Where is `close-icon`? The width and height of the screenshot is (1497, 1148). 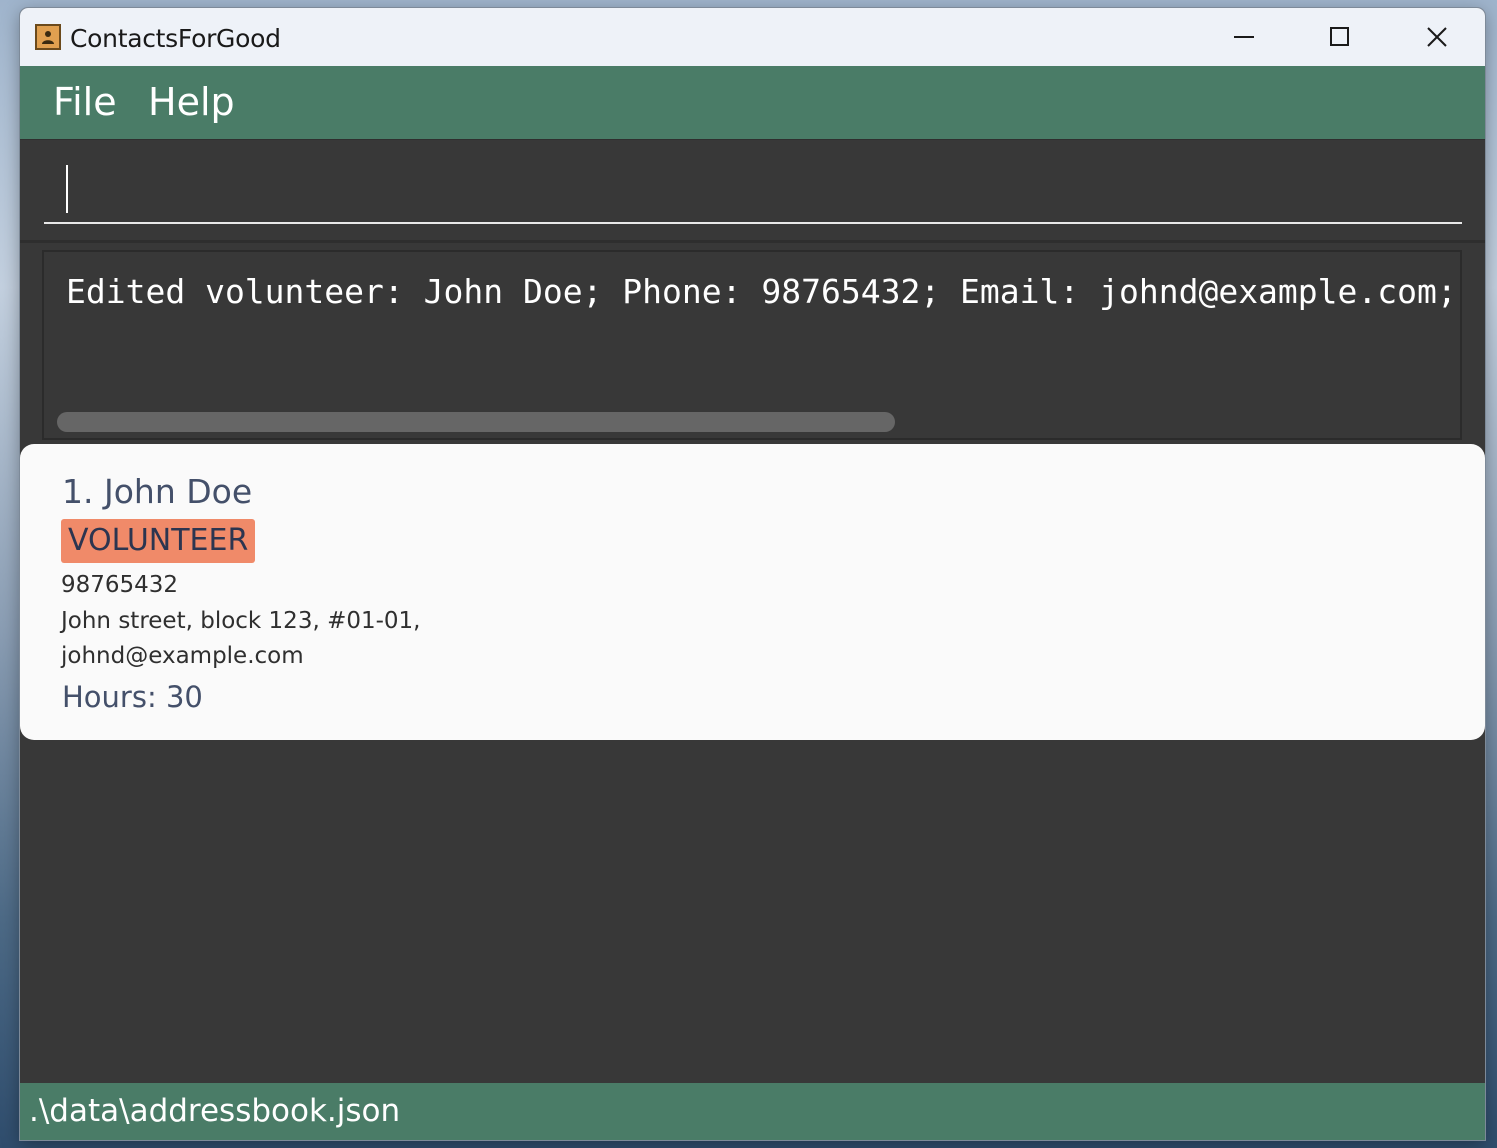
close-icon is located at coordinates (1437, 37).